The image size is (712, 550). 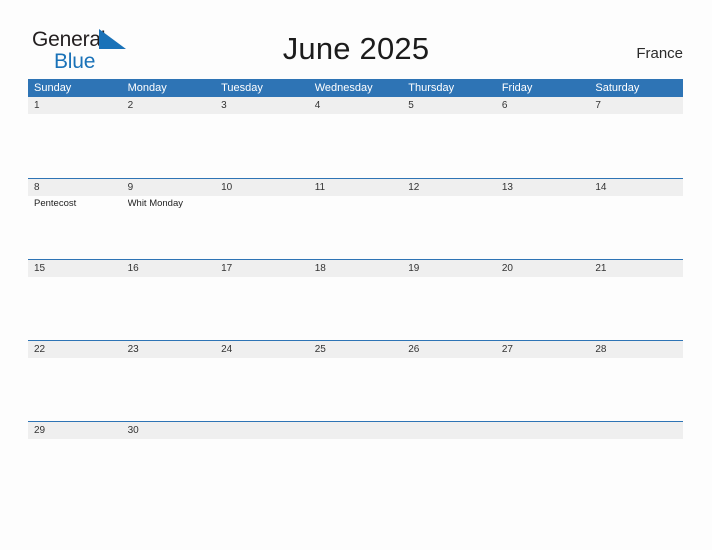 I want to click on day-number: 4, so click(x=356, y=105).